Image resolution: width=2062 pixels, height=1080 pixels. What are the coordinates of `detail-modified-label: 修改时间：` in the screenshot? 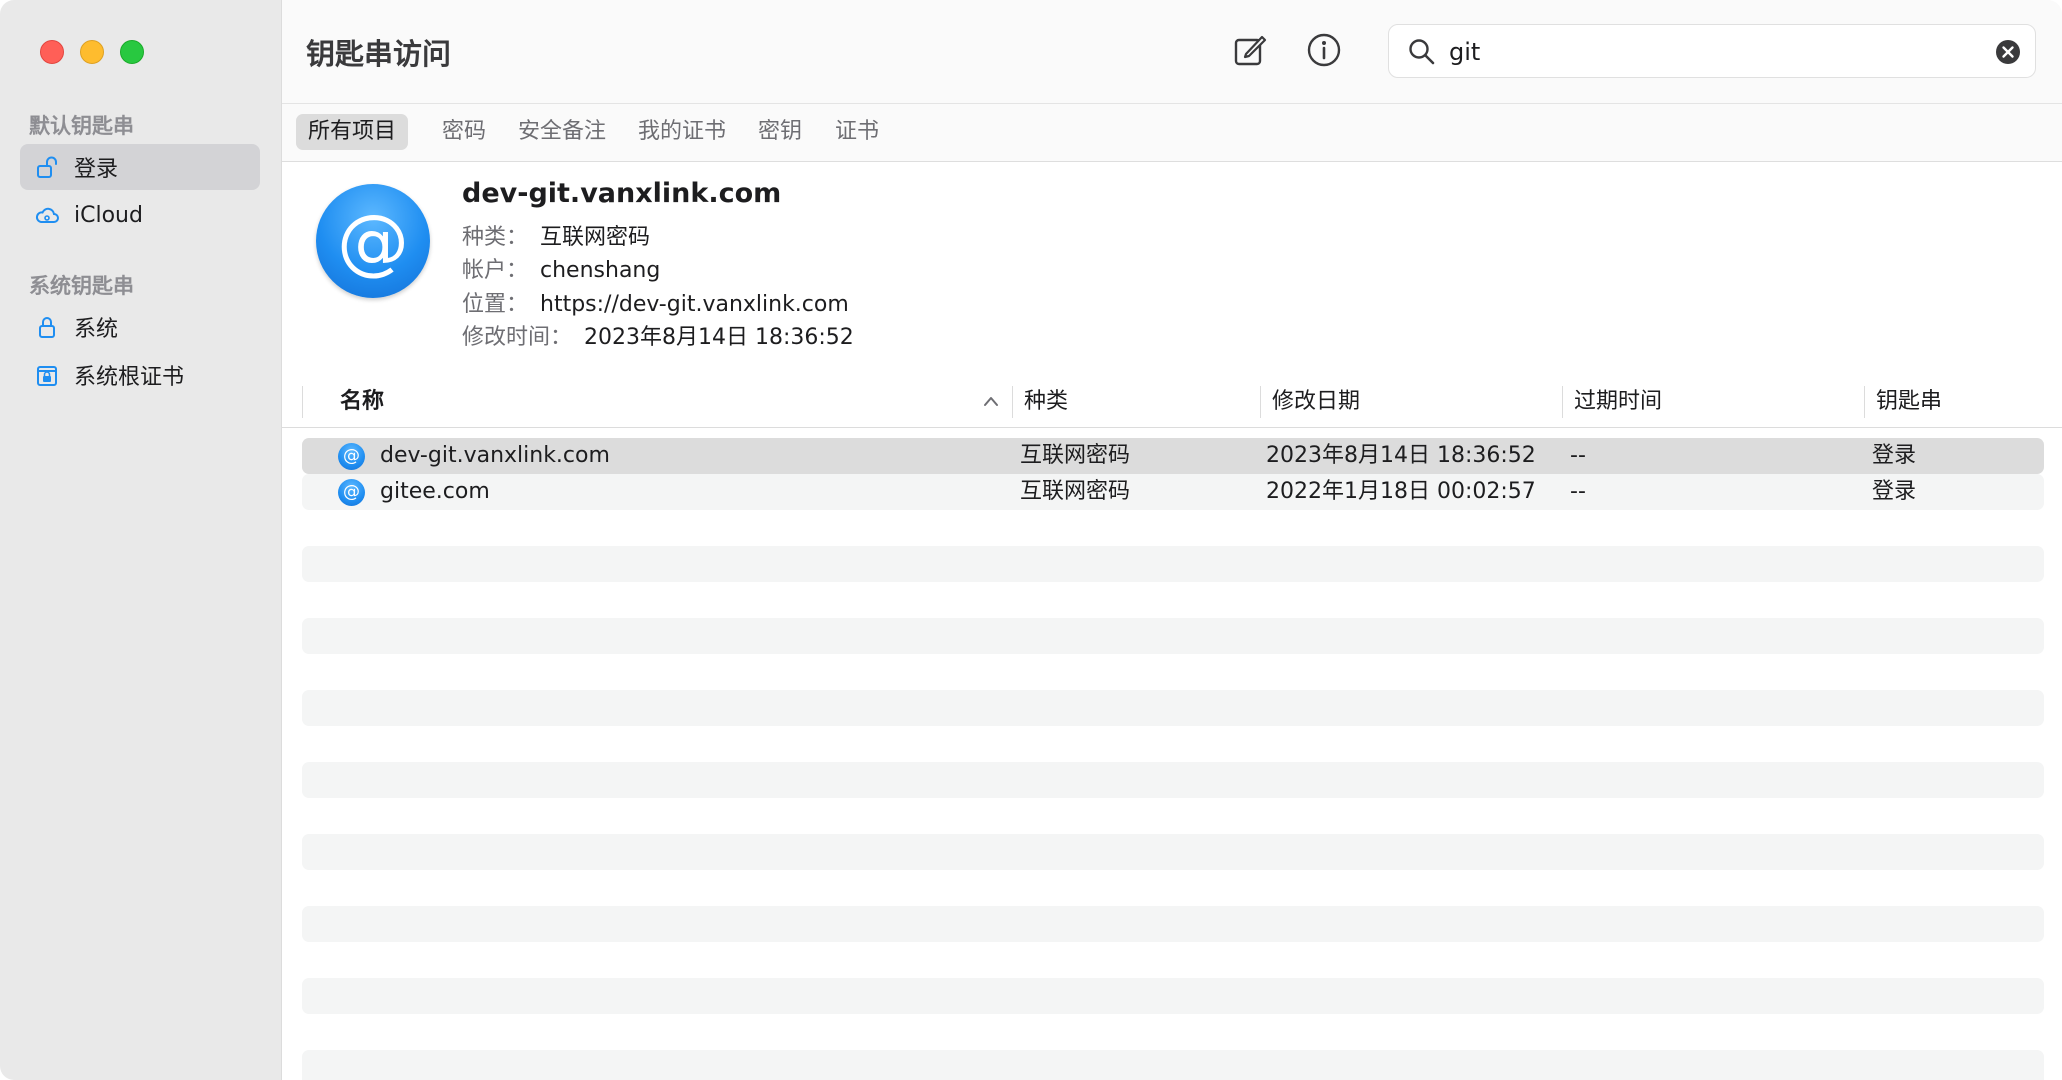 It's located at (517, 337).